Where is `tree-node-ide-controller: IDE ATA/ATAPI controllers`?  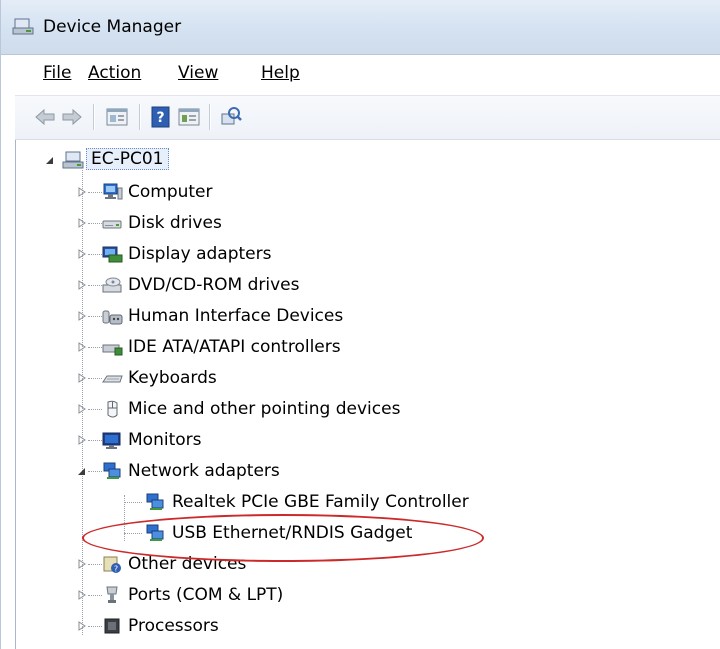 tree-node-ide-controller: IDE ATA/ATAPI controllers is located at coordinates (246, 347).